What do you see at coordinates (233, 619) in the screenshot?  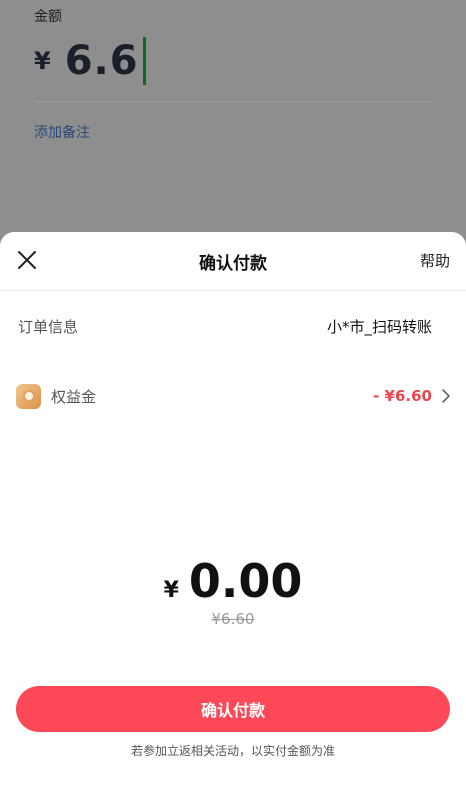 I see `original-price: ¥6.60` at bounding box center [233, 619].